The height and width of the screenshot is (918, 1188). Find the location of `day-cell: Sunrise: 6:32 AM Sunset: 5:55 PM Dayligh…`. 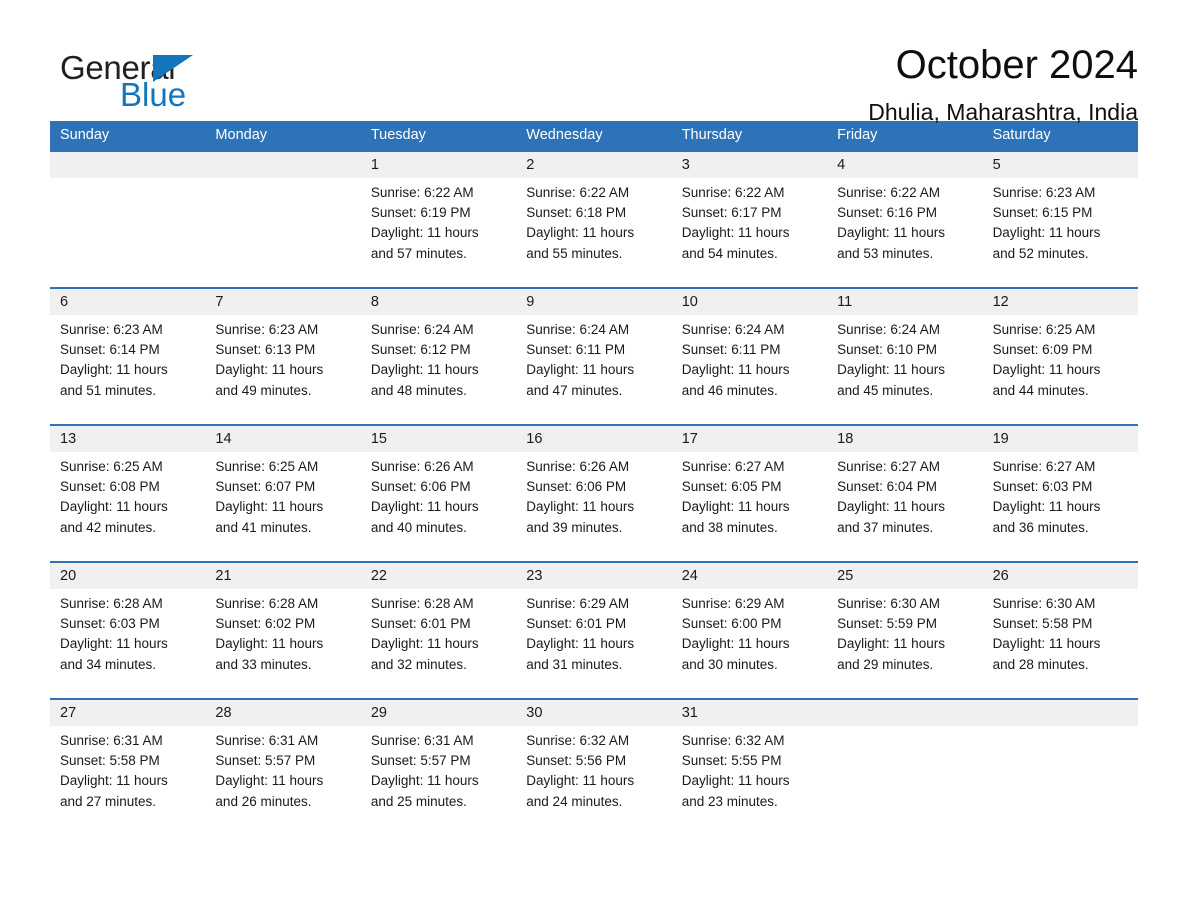

day-cell: Sunrise: 6:32 AM Sunset: 5:55 PM Dayligh… is located at coordinates (749, 783).